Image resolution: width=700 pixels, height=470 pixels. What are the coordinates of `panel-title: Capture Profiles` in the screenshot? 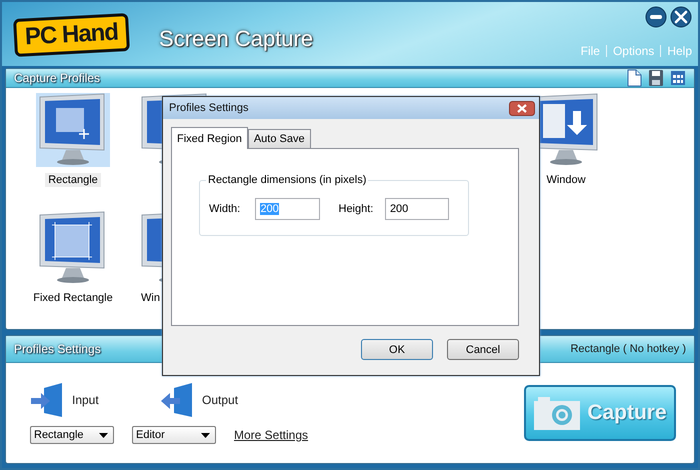 It's located at (57, 78).